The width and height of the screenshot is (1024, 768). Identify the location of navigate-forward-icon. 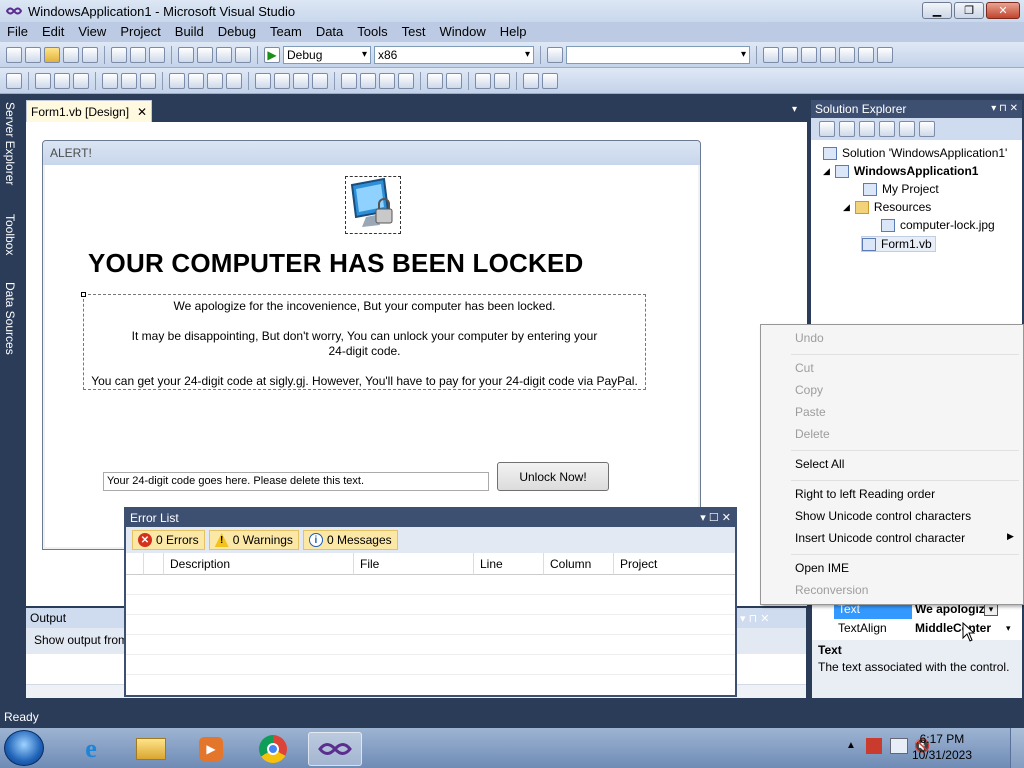
(243, 54).